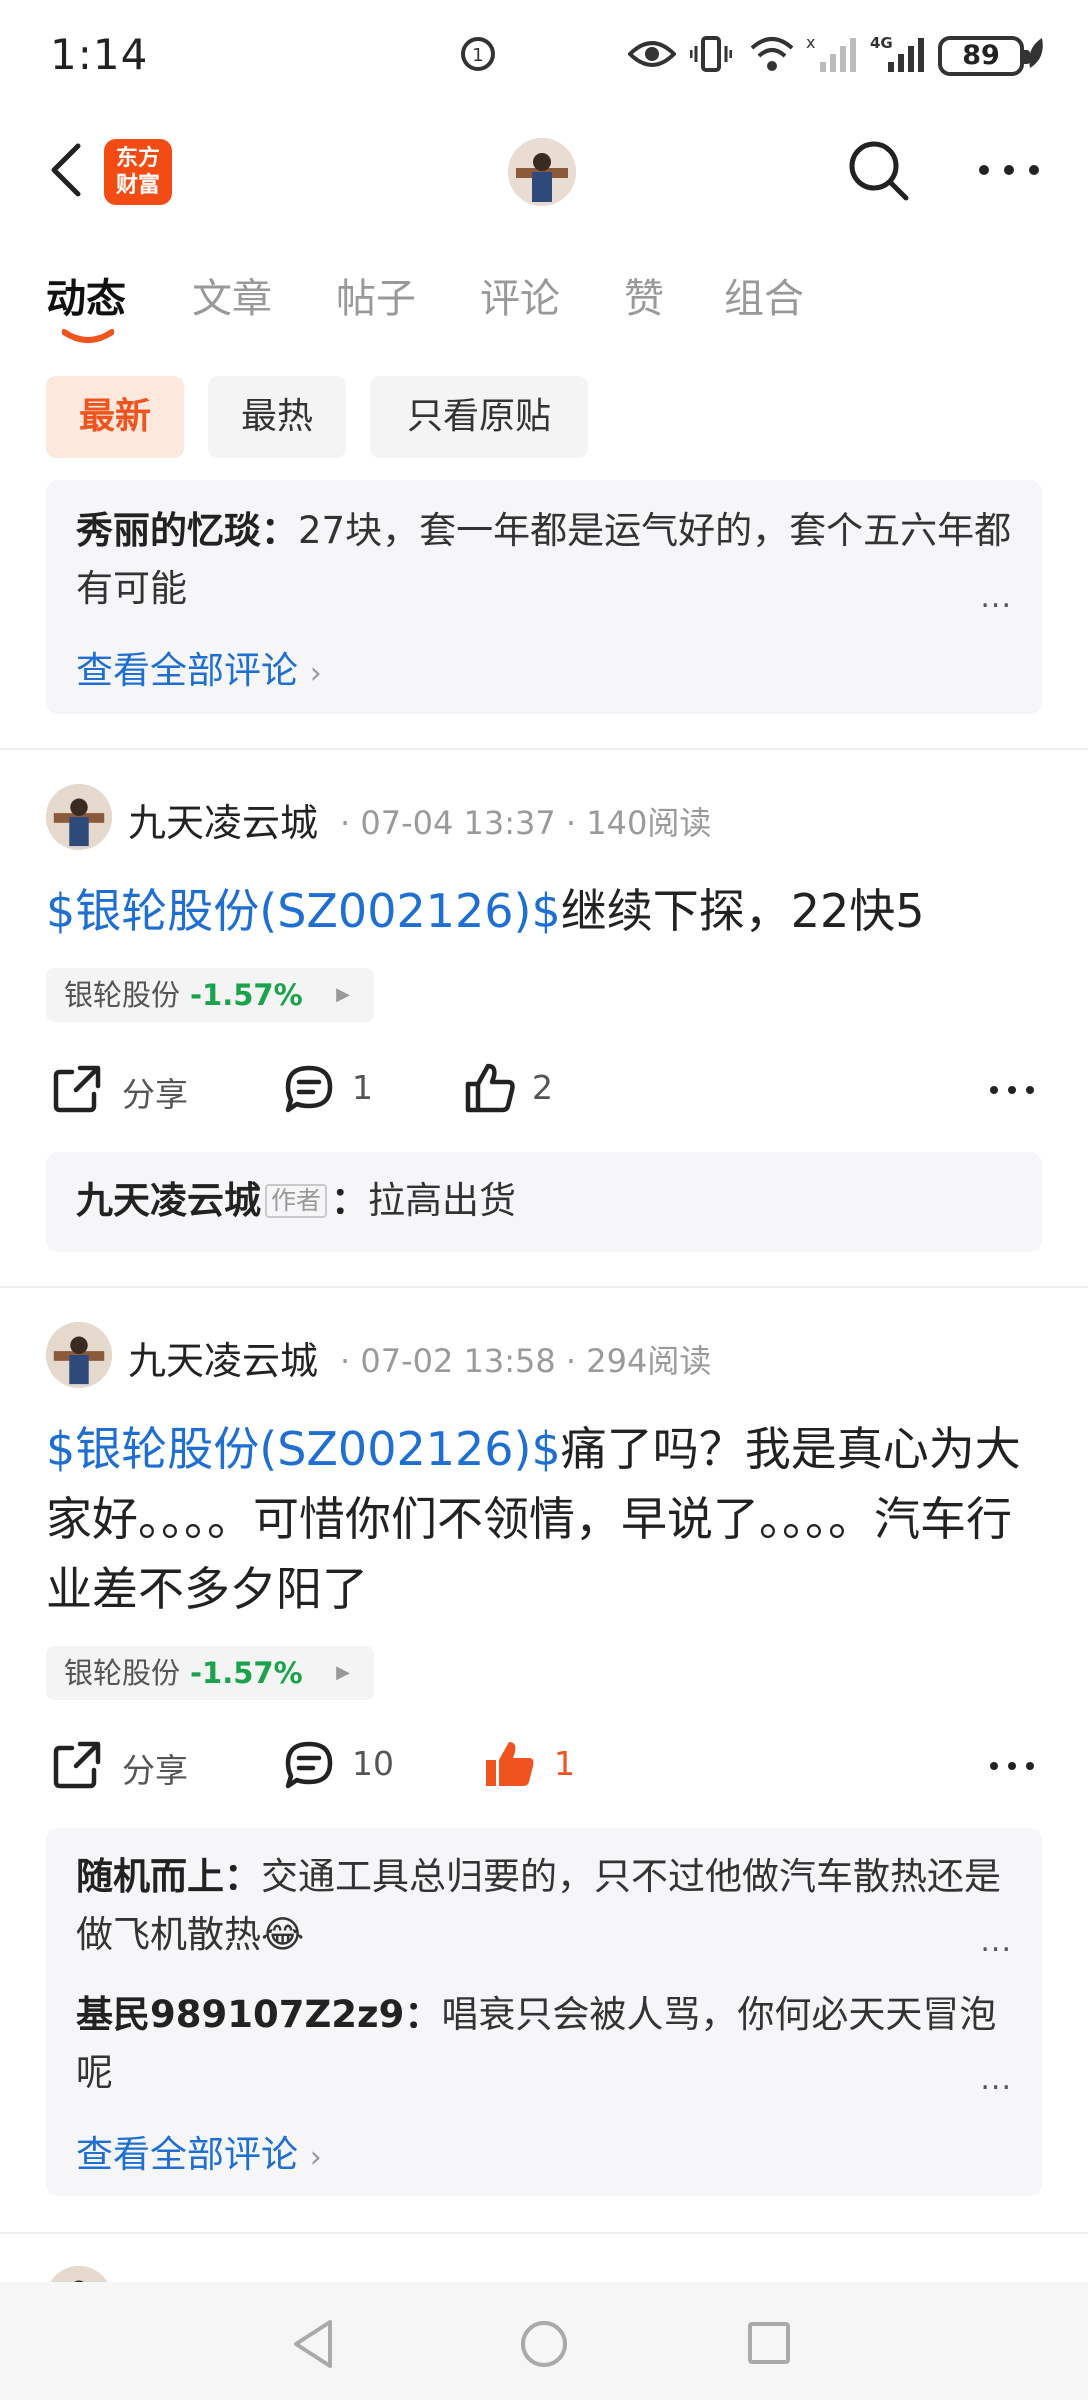  Describe the element at coordinates (1009, 170) in the screenshot. I see `more-icon` at that location.